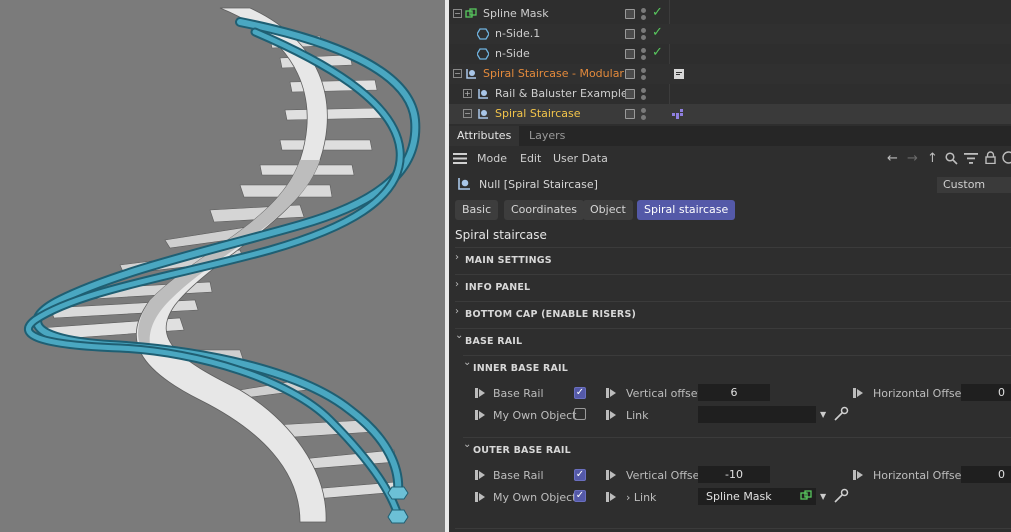 The image size is (1011, 532). Describe the element at coordinates (730, 159) in the screenshot. I see `attribute-toolbar: Mode Edit User Data ← → ↑` at that location.